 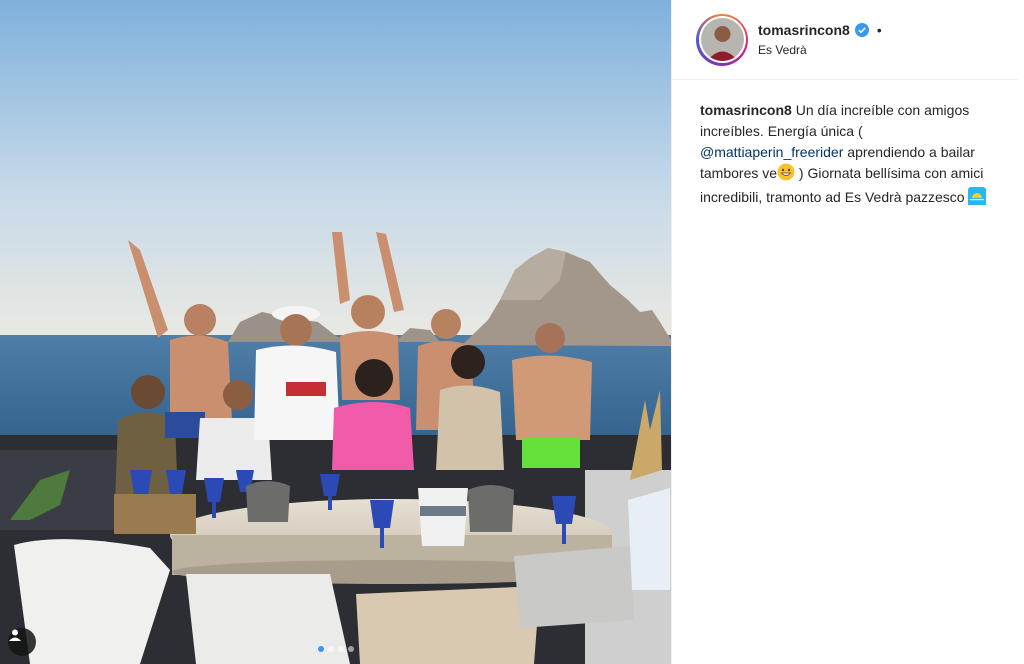 What do you see at coordinates (804, 30) in the screenshot?
I see `username-link: tomasrincon8` at bounding box center [804, 30].